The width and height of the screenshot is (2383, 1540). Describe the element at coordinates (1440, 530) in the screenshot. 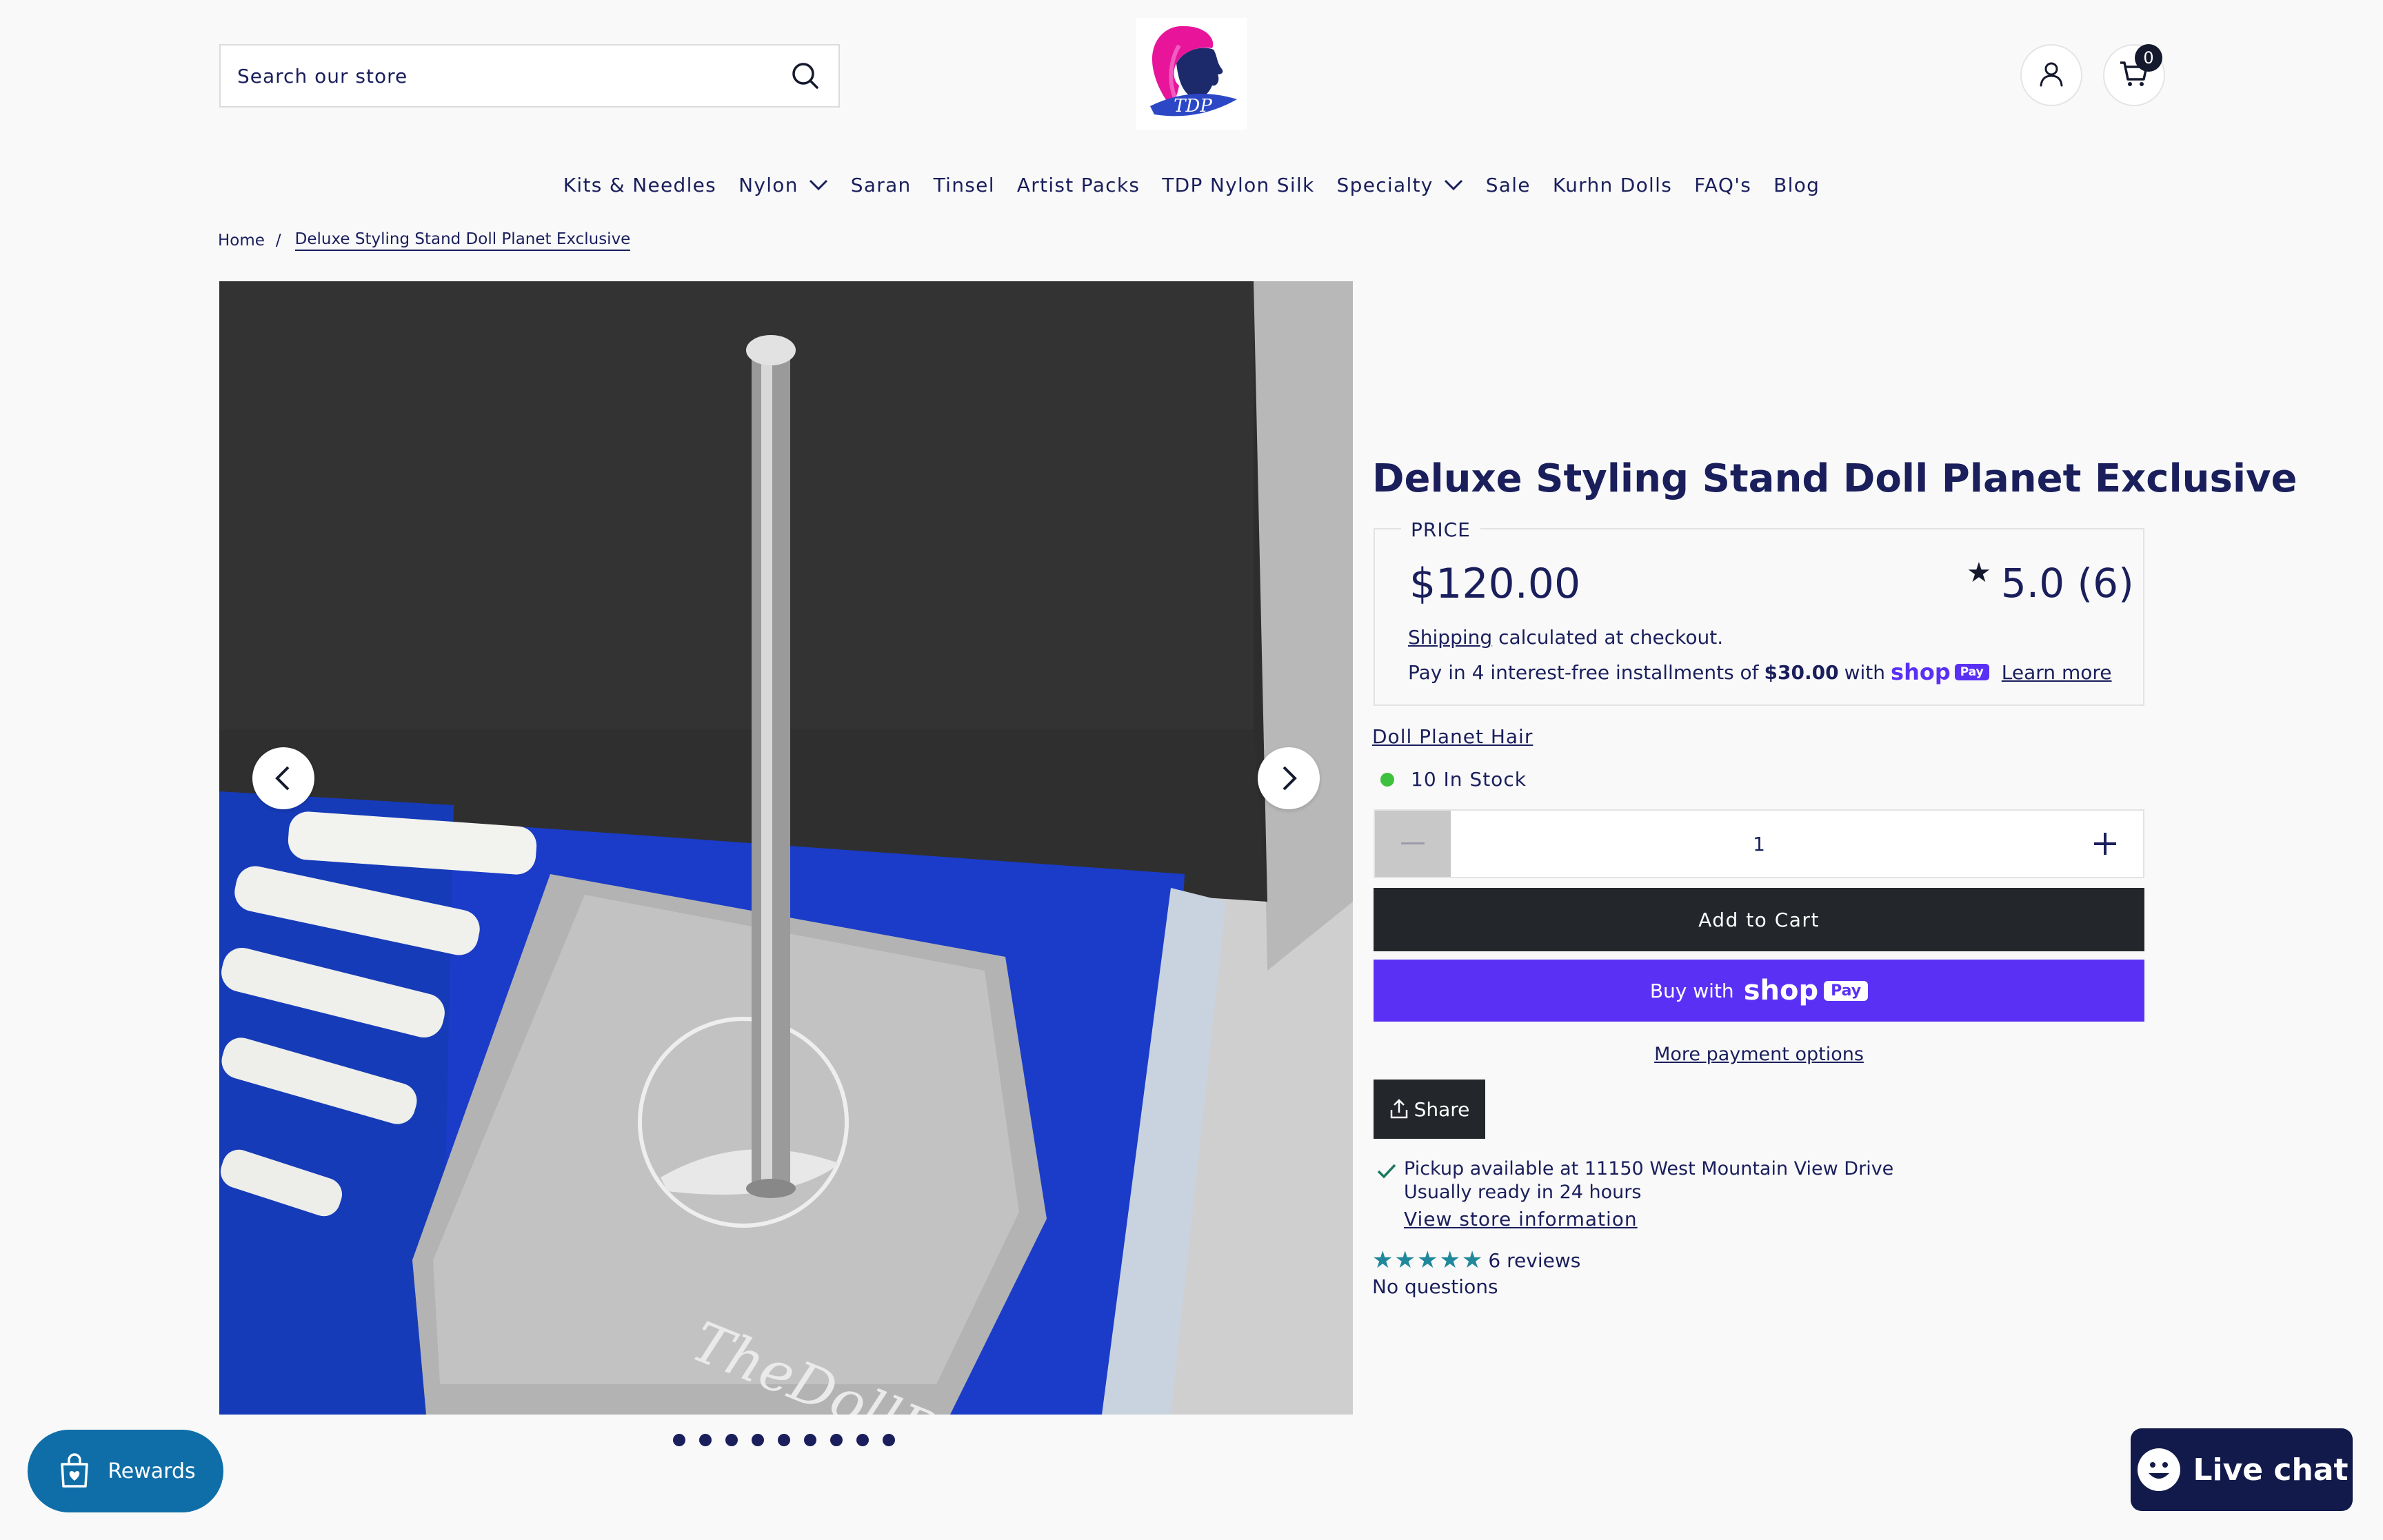

I see `price-label: PRICE` at that location.